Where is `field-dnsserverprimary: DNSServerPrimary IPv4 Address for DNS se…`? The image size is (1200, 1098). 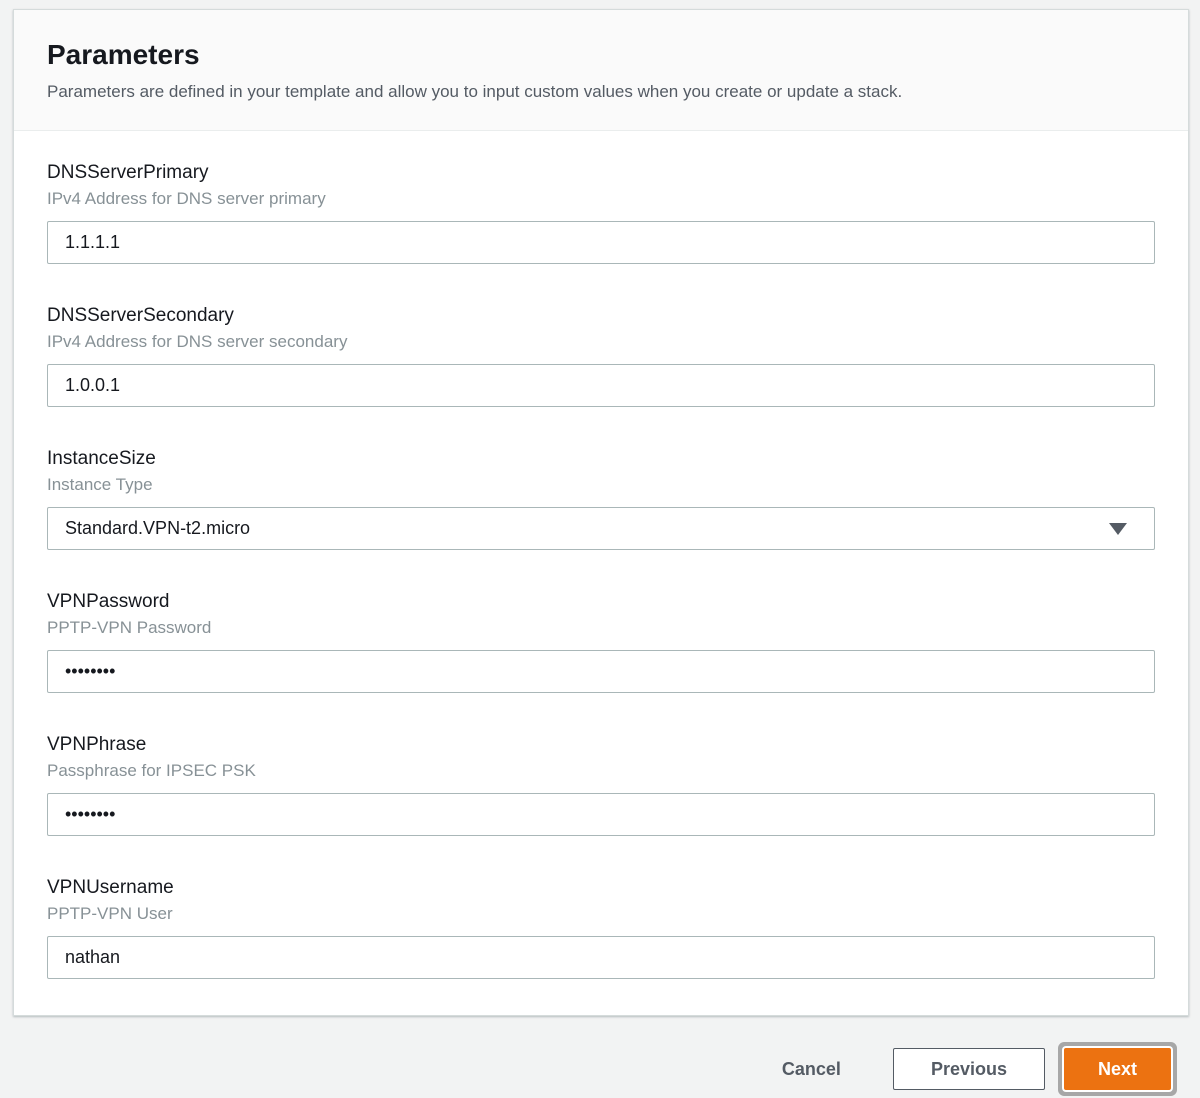 field-dnsserverprimary: DNSServerPrimary IPv4 Address for DNS se… is located at coordinates (601, 213).